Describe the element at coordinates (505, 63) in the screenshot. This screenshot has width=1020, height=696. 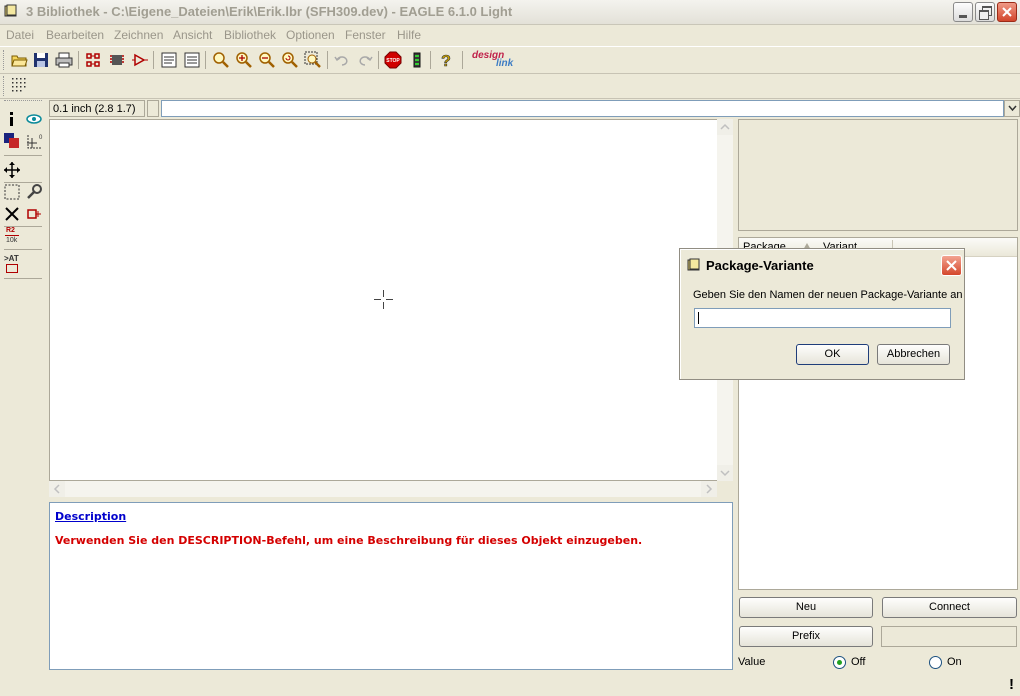
I see `design-link-bottom-text: link` at that location.